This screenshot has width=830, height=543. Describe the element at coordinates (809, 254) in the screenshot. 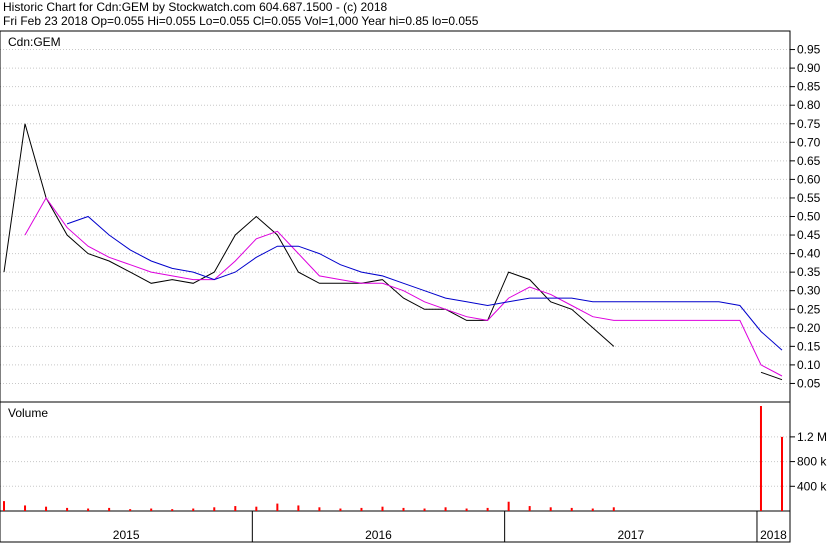

I see `price-tick-label: 0.40` at that location.